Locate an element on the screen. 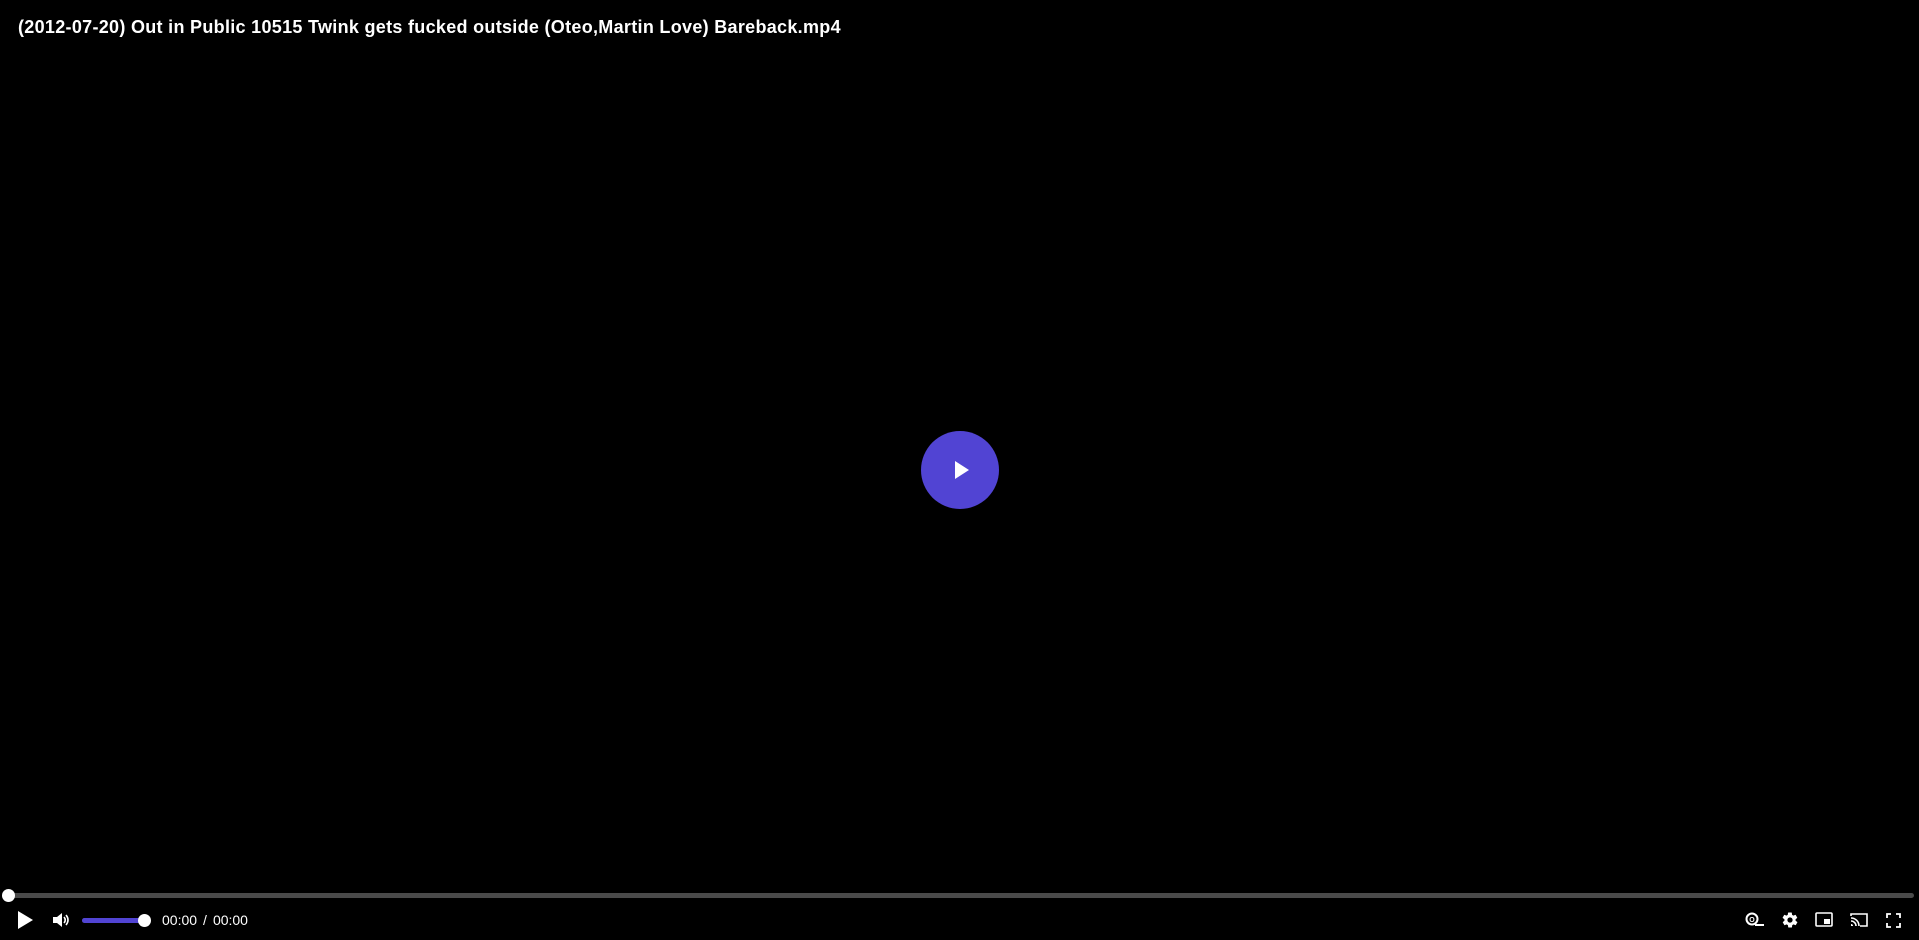 Image resolution: width=1919 pixels, height=940 pixels. gear-icon is located at coordinates (1790, 920).